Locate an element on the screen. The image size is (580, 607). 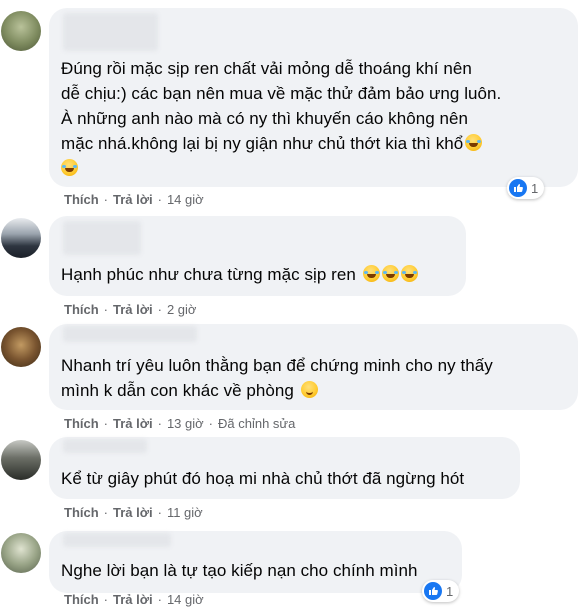
comment-actions: Thích · Trả lời · 2 giờ is located at coordinates (130, 309).